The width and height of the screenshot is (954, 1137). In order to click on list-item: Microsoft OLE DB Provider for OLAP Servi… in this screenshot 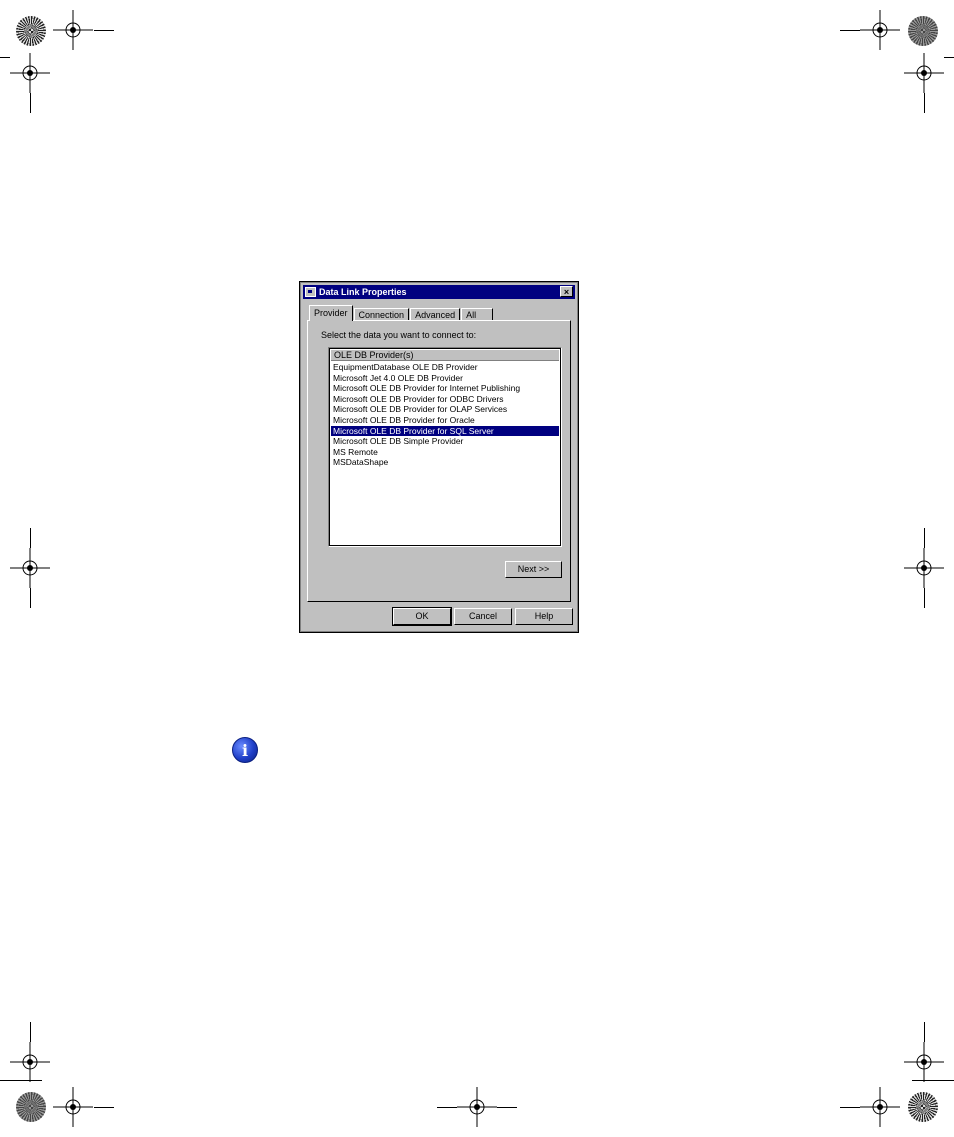, I will do `click(445, 409)`.